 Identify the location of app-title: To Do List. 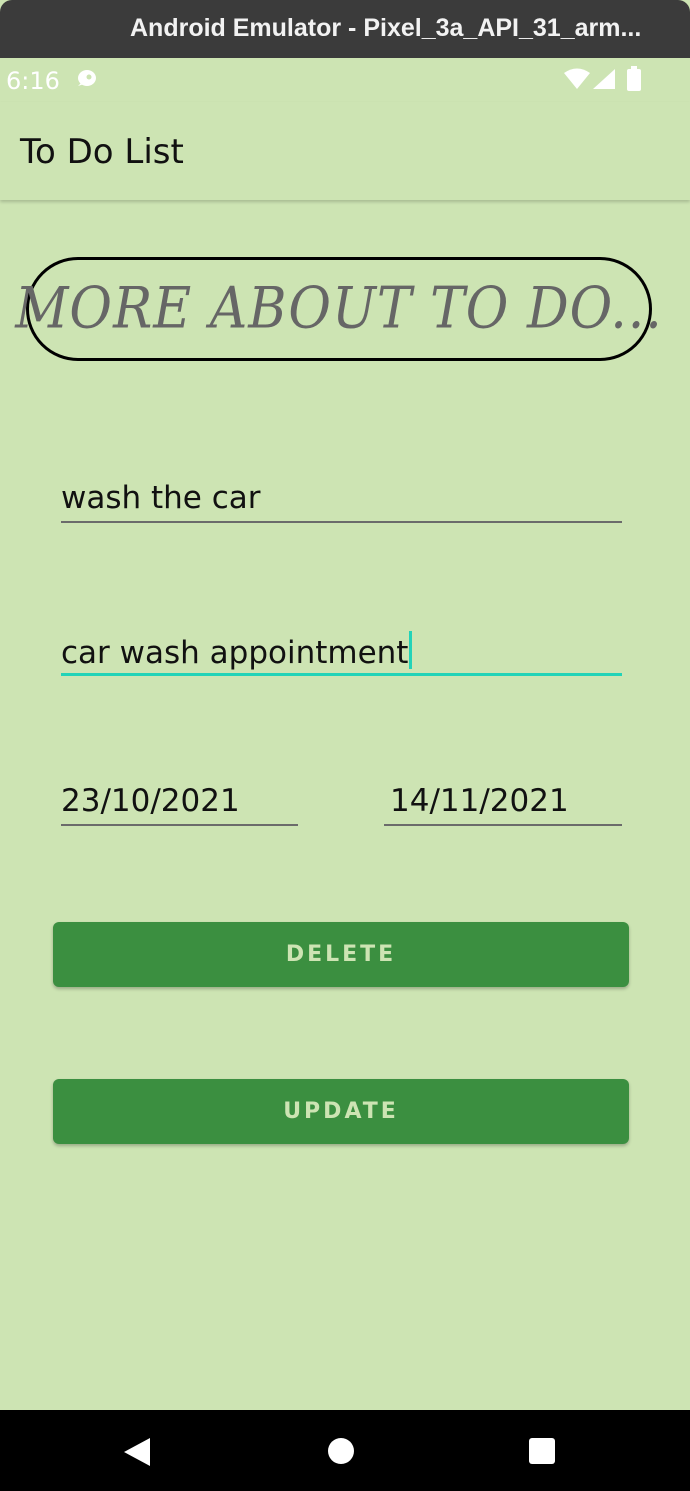
(102, 152).